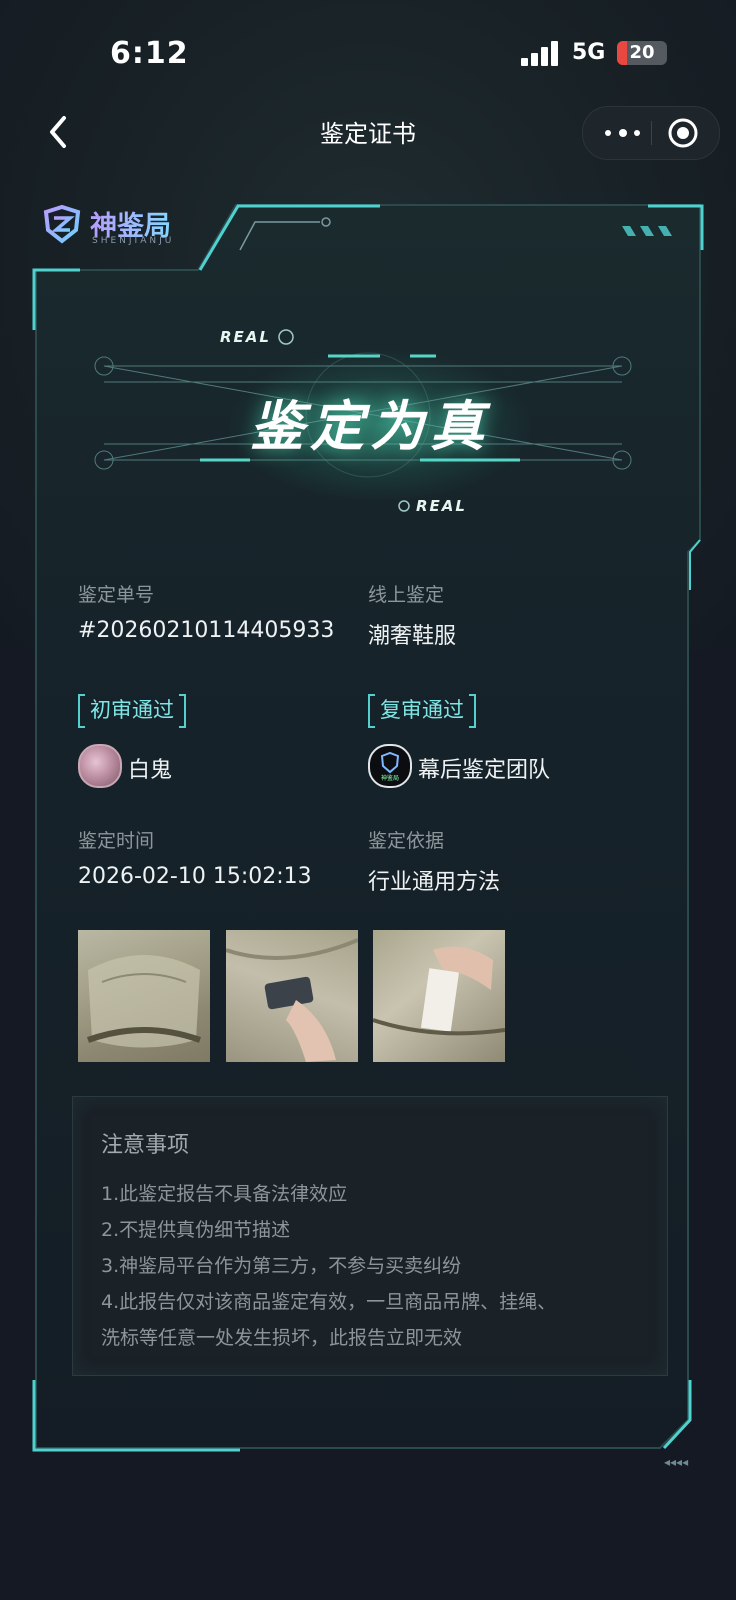 This screenshot has height=1600, width=736. I want to click on bag-photo-overview, so click(144, 1001).